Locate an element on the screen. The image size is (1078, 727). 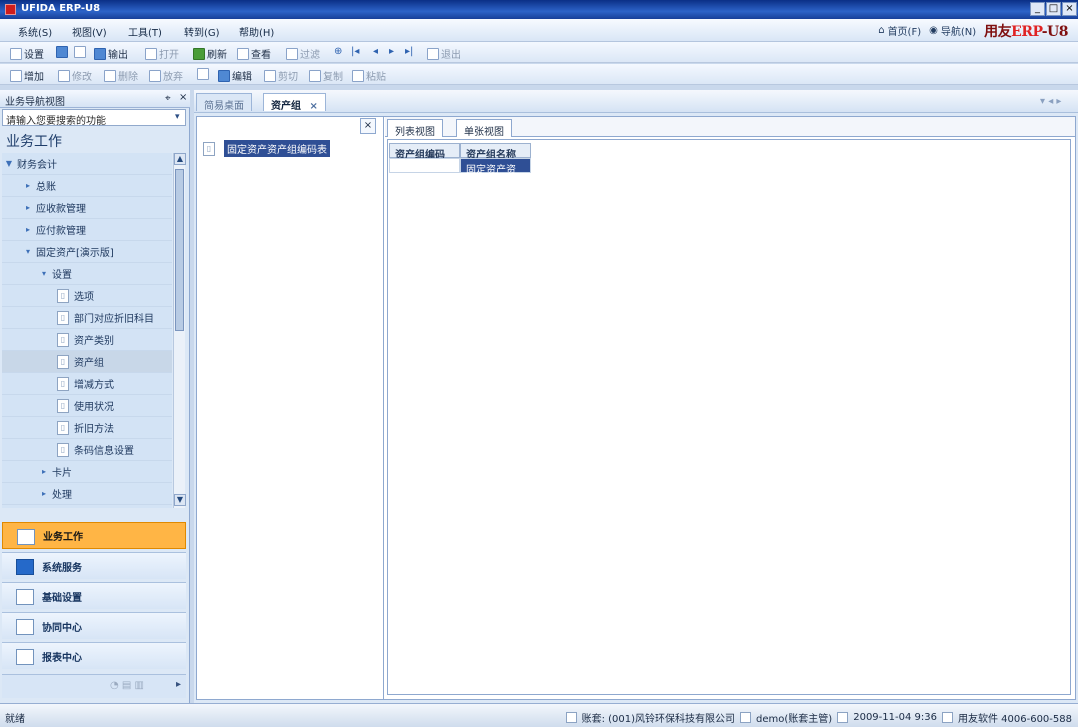
column-header-name: 资产组名称 is located at coordinates (495, 152).